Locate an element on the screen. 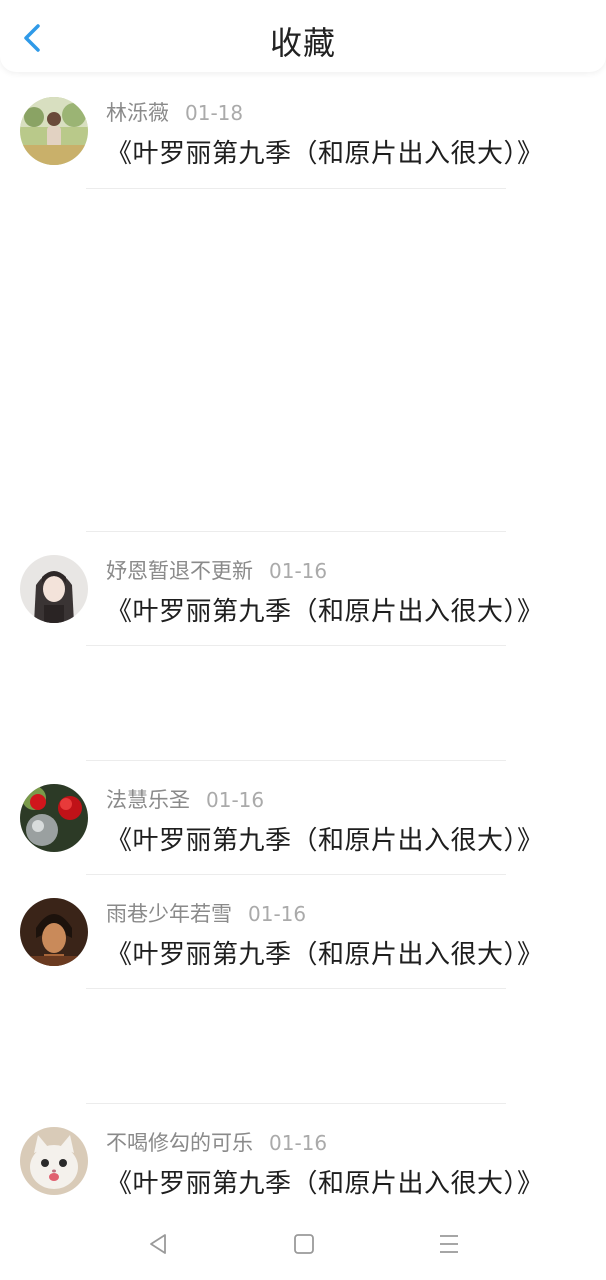  menu-lines-icon is located at coordinates (449, 1244).